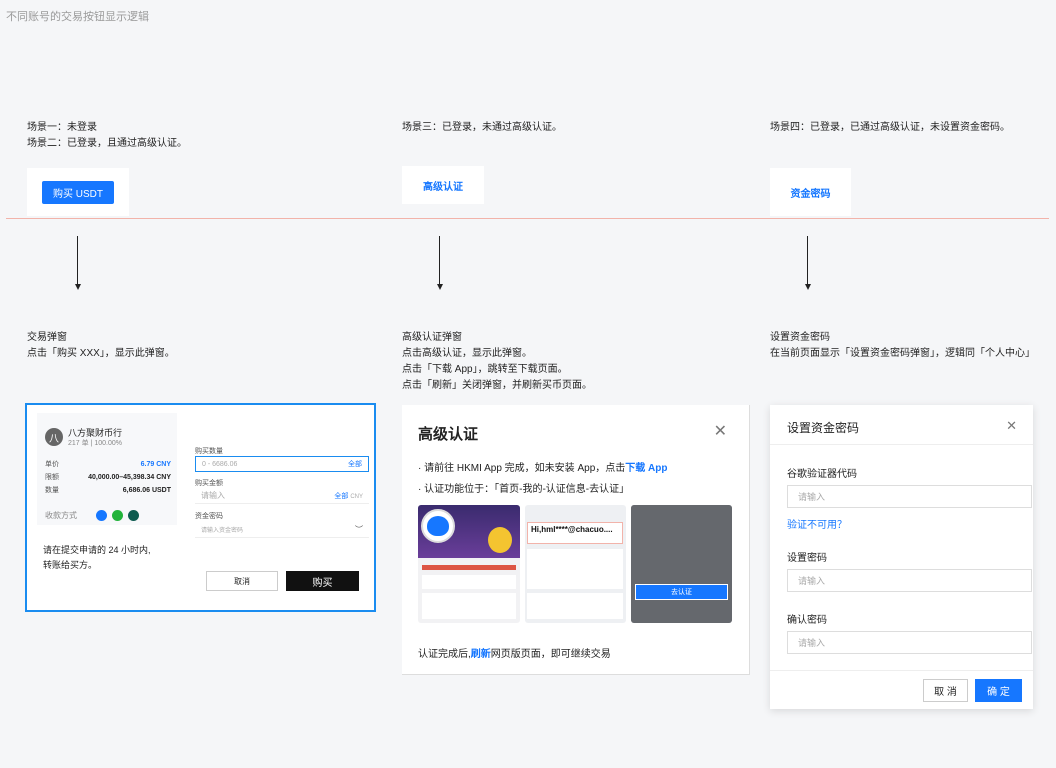  What do you see at coordinates (522, 468) in the screenshot?
I see `instruction-text: · 请前往 HKMI App 完成，如未安装 App，点击` at bounding box center [522, 468].